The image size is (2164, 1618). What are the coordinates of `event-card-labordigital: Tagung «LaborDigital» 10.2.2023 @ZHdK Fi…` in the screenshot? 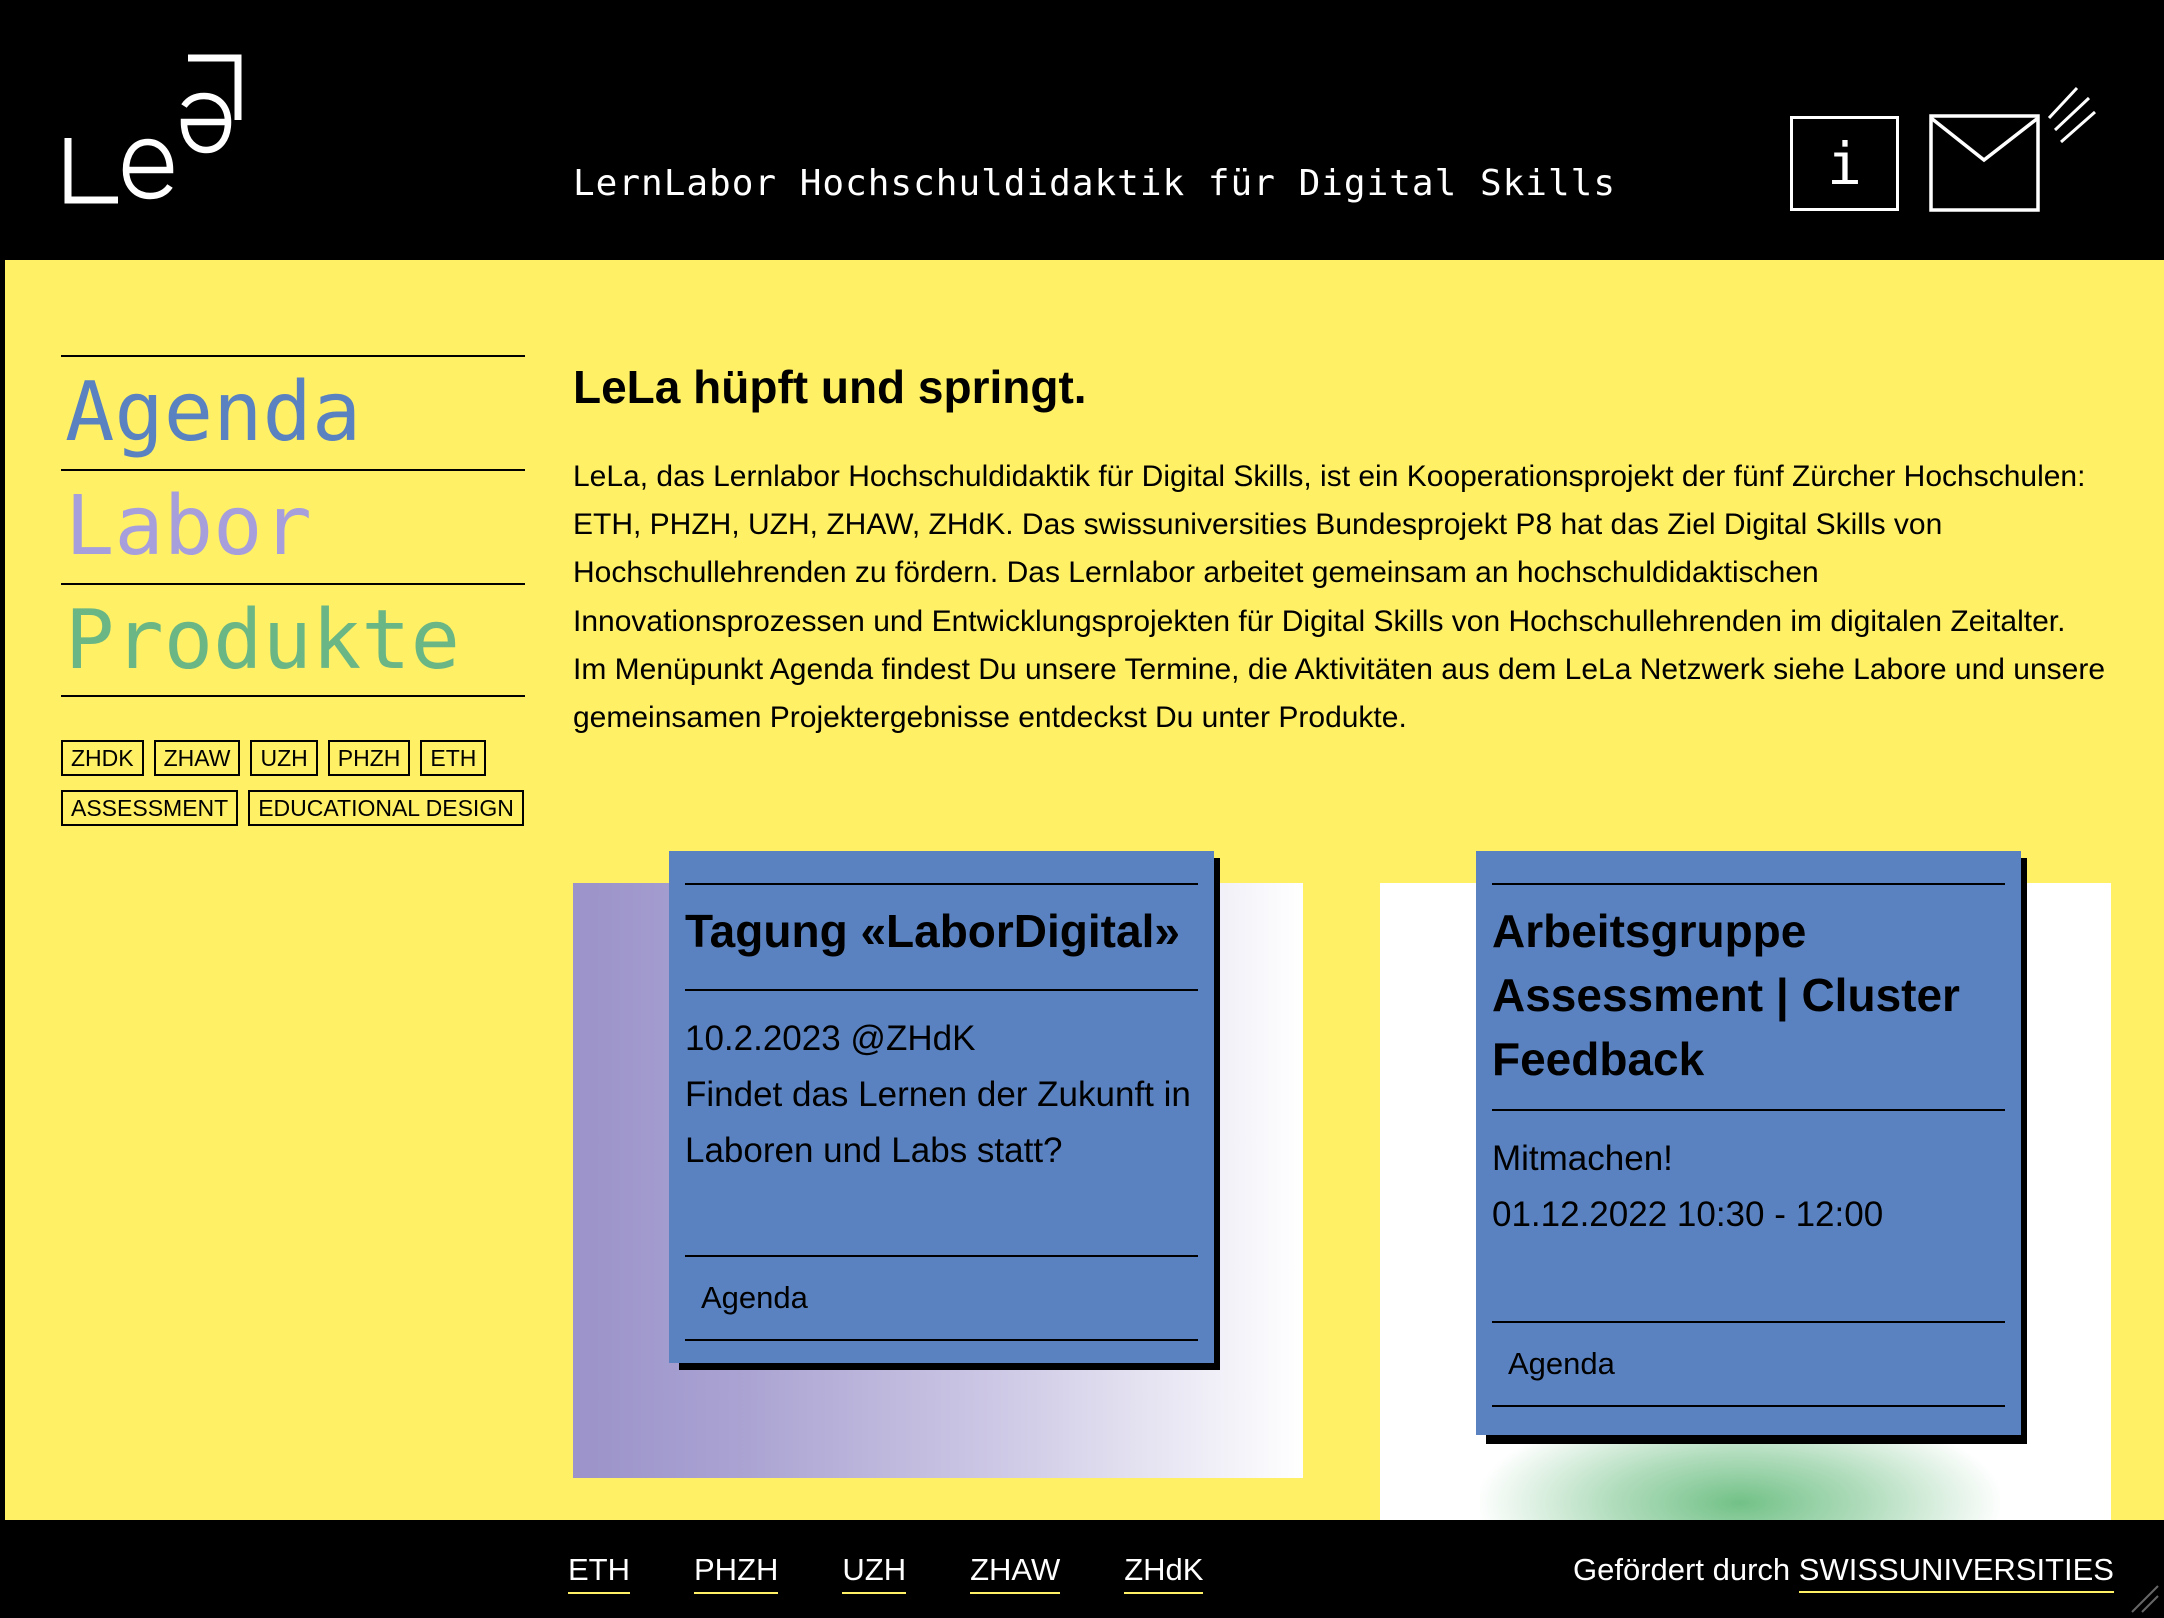 It's located at (941, 1107).